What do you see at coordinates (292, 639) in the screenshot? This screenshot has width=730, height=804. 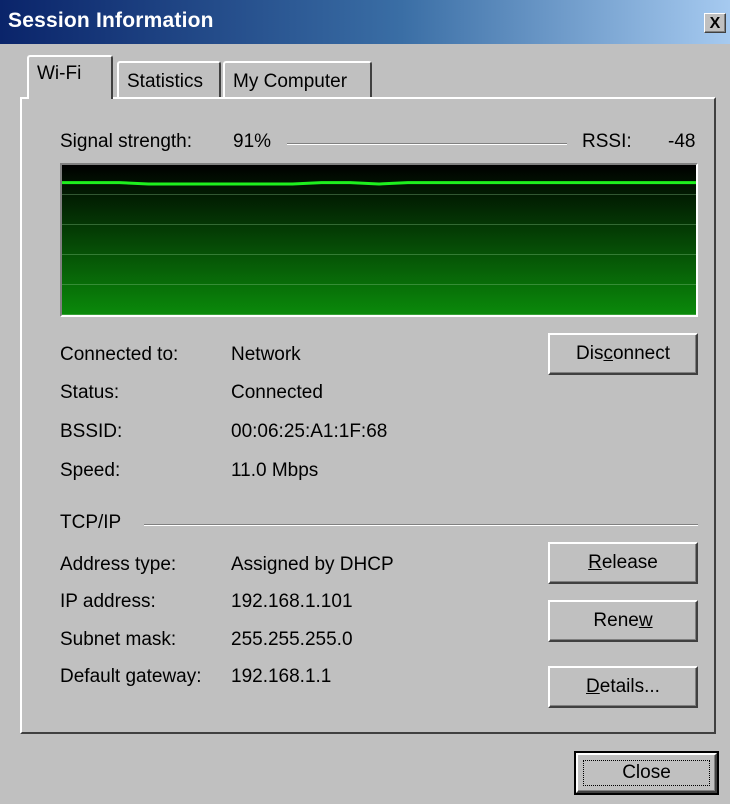 I see `subnet-mask-value: 255.255.255.0` at bounding box center [292, 639].